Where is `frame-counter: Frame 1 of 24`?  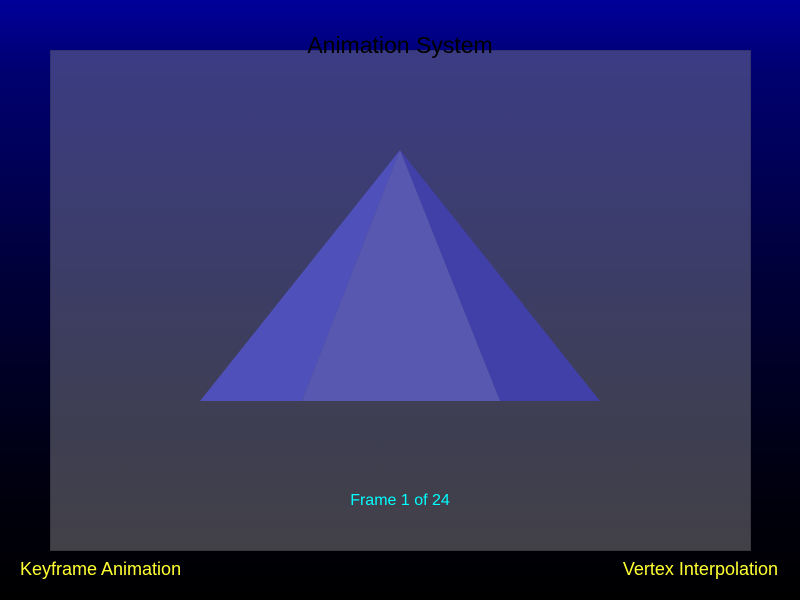 frame-counter: Frame 1 of 24 is located at coordinates (400, 500).